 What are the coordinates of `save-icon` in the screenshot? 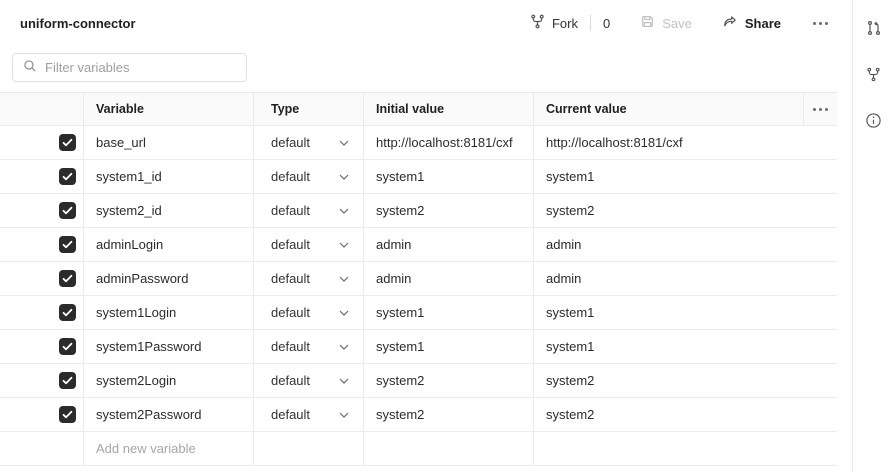 It's located at (647, 23).